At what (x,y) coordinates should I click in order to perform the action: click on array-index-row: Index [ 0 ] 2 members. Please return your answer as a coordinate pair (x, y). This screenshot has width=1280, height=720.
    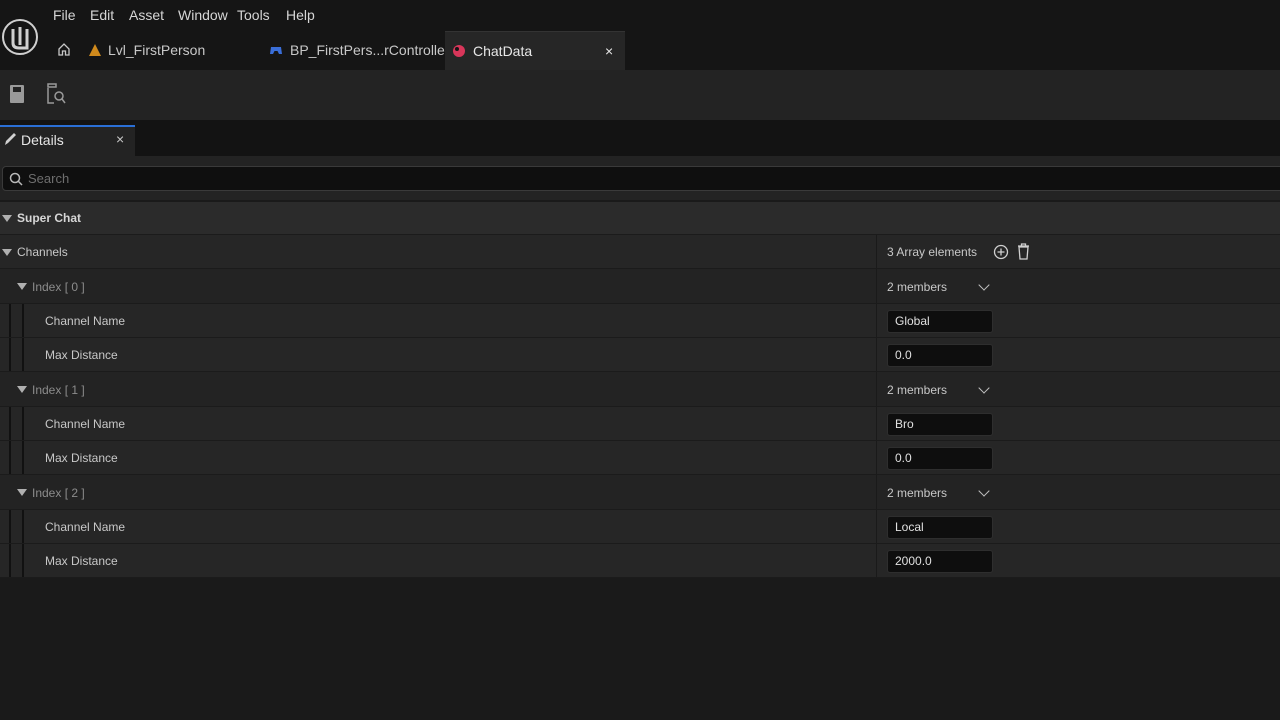
    Looking at the image, I should click on (640, 286).